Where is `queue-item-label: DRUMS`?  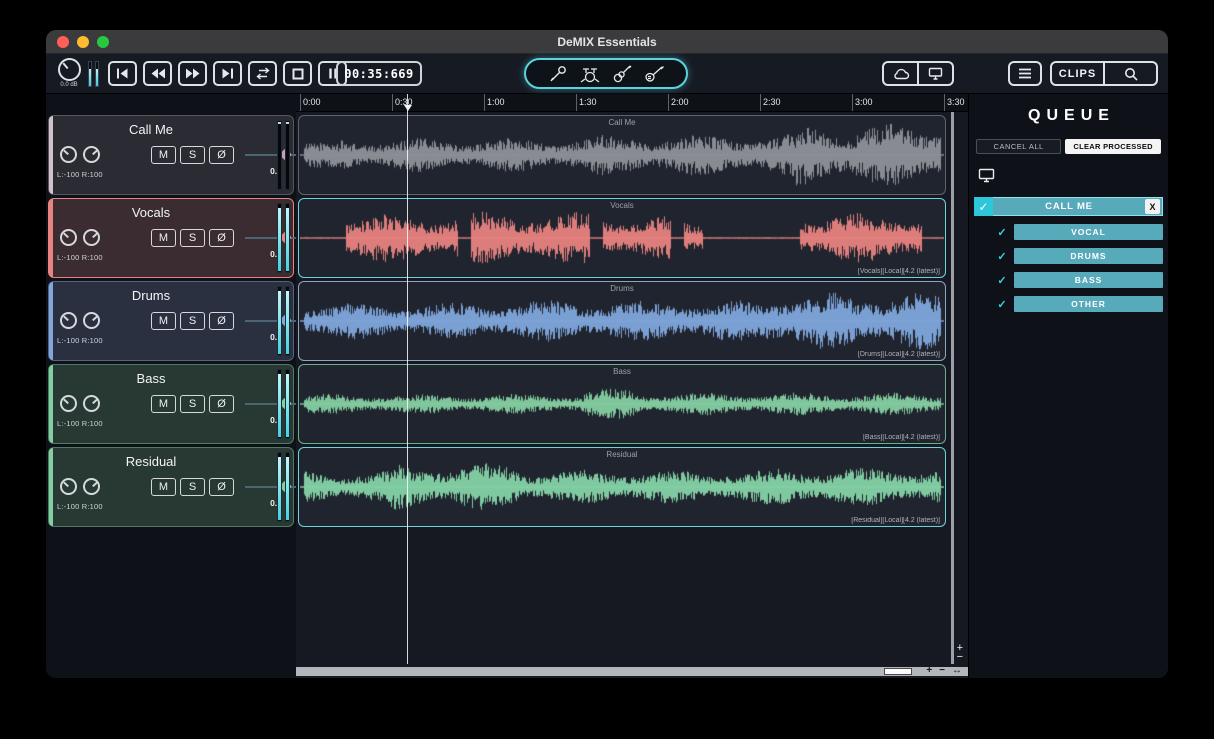 queue-item-label: DRUMS is located at coordinates (1088, 256).